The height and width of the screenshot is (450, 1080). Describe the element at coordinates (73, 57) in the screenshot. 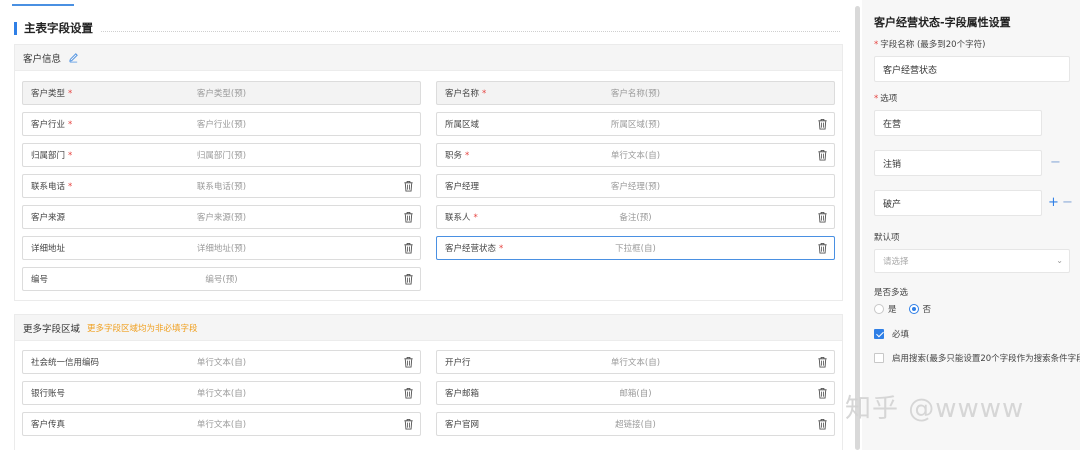

I see `edit-pencil-icon` at that location.